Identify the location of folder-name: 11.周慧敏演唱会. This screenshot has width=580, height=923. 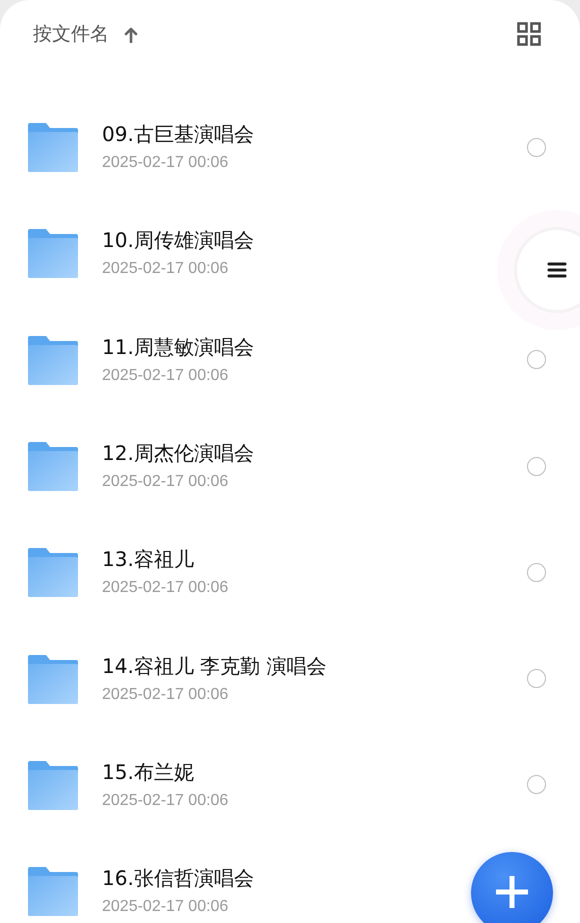
(178, 347).